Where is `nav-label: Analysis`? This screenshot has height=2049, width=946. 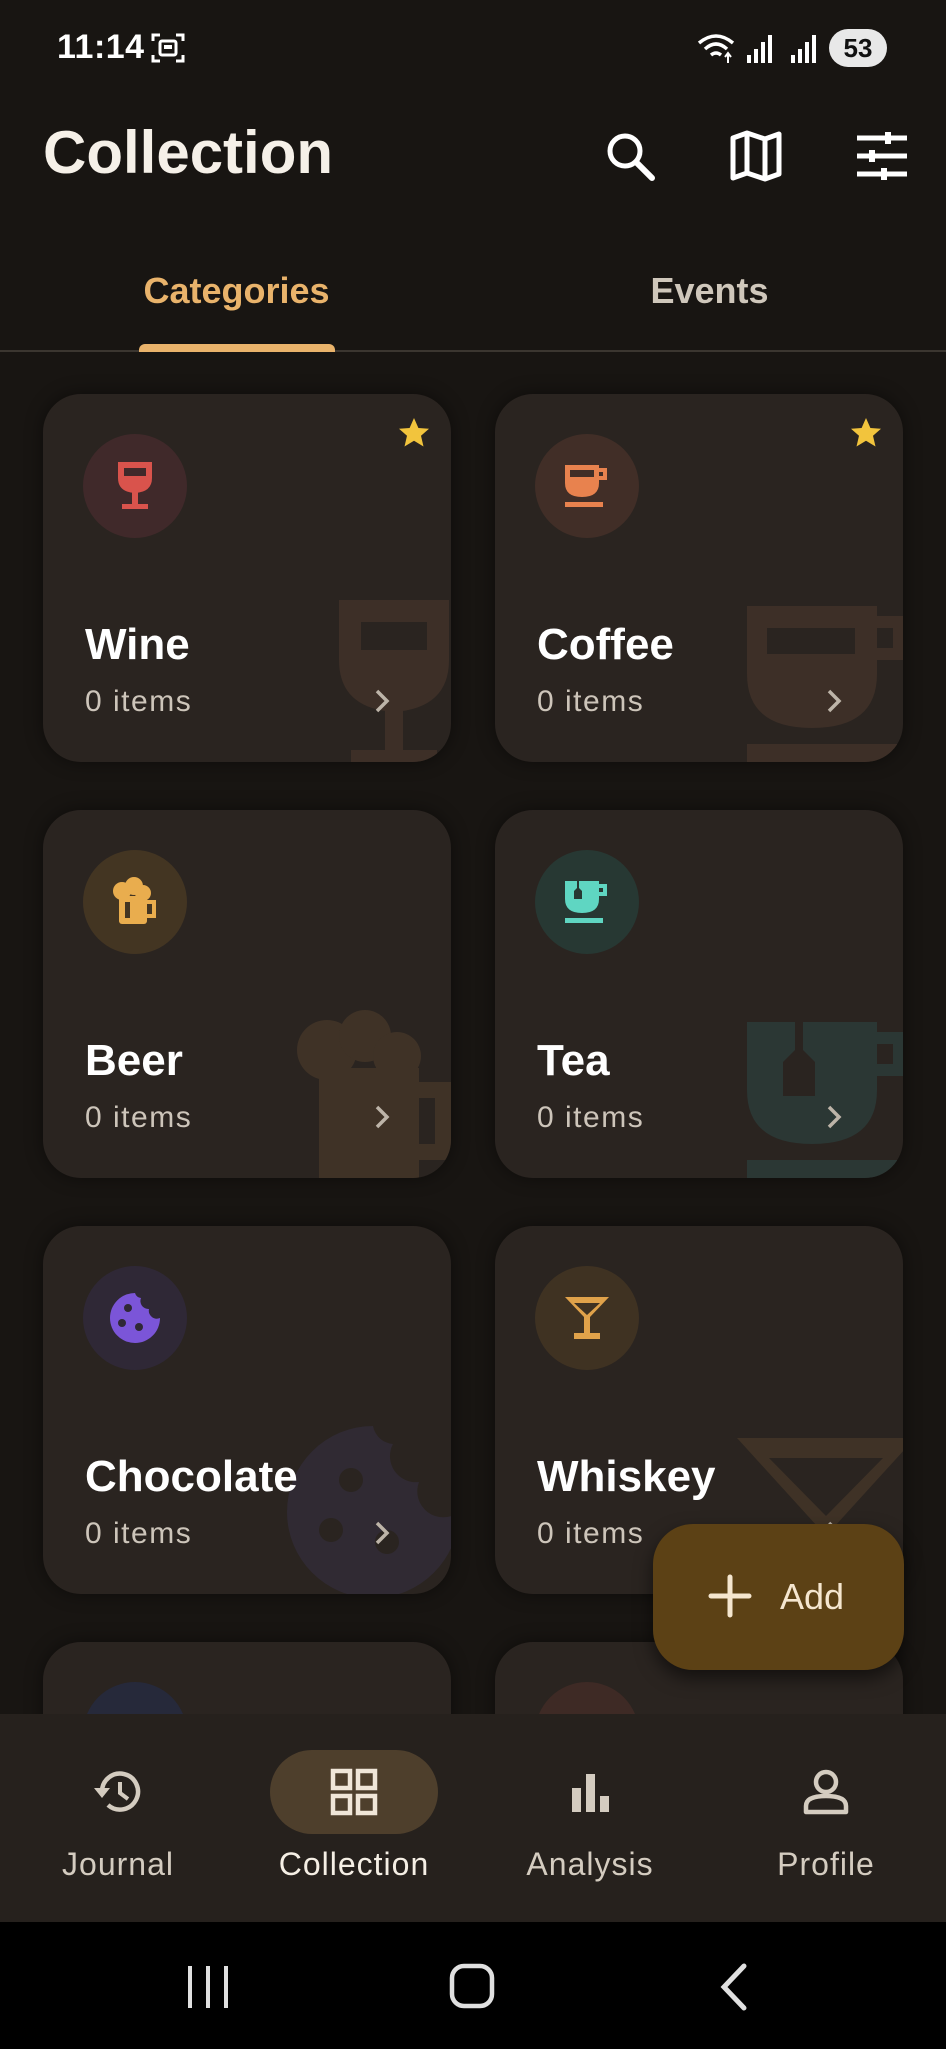
nav-label: Analysis is located at coordinates (590, 1864).